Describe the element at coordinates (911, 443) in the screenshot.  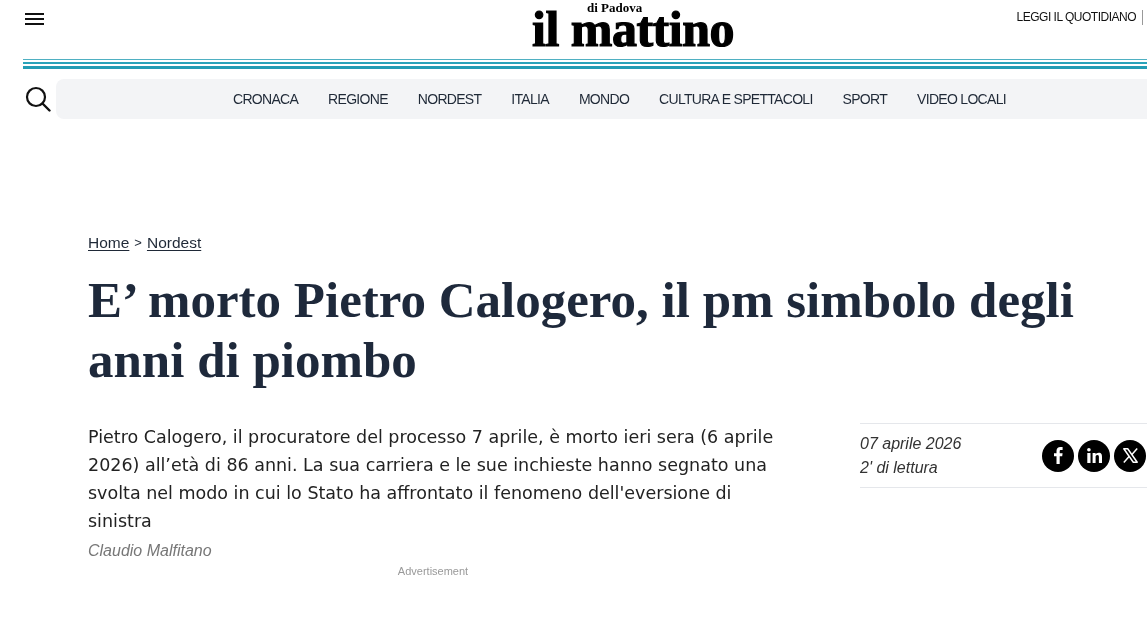
I see `publish-date: 07 aprile 2026` at that location.